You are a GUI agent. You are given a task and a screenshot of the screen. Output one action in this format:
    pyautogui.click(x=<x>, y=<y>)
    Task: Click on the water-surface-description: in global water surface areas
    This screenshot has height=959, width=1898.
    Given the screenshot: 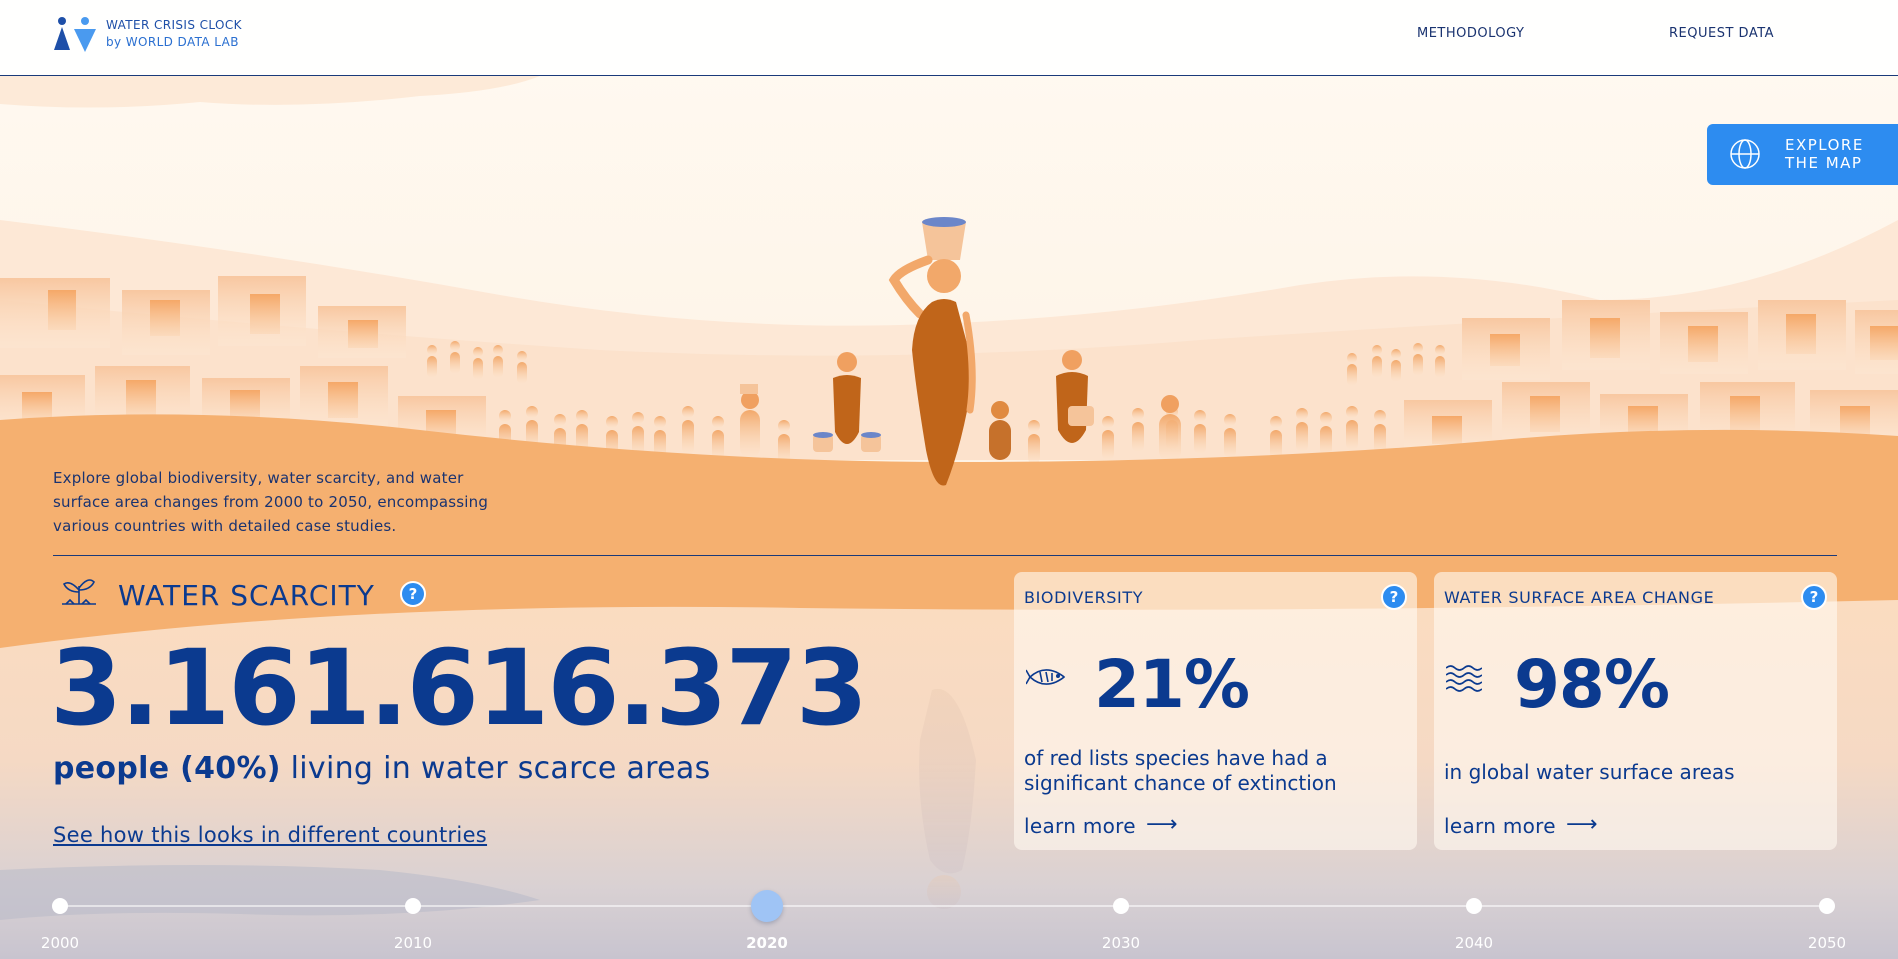 What is the action you would take?
    pyautogui.click(x=1589, y=772)
    